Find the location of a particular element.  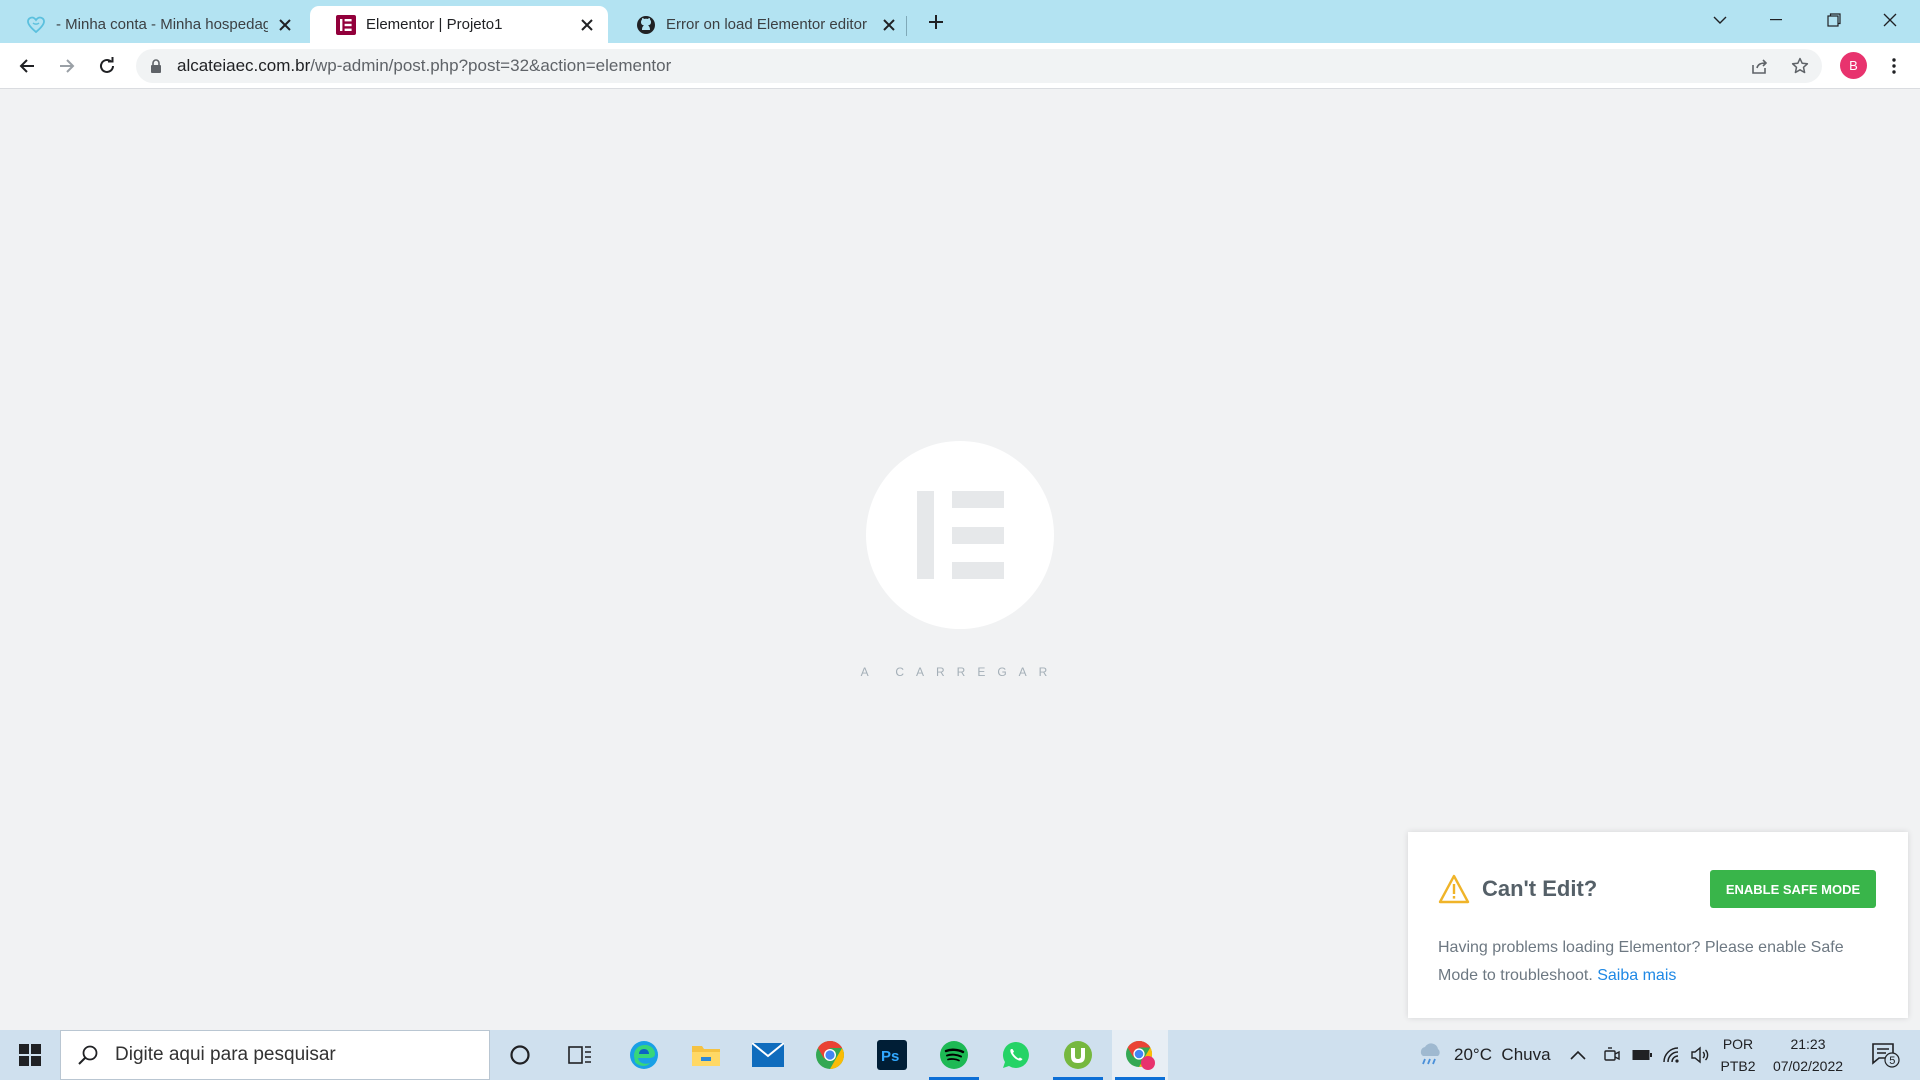

tab-elementor: Elementor | Projeto1 is located at coordinates (459, 24).